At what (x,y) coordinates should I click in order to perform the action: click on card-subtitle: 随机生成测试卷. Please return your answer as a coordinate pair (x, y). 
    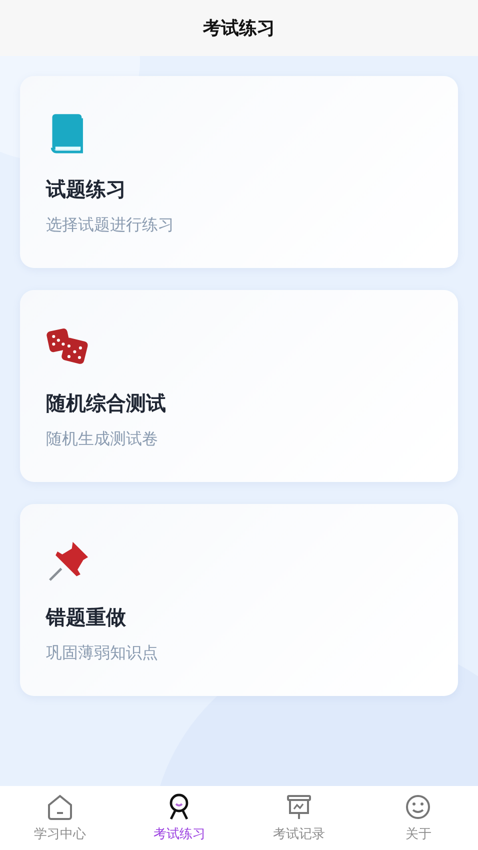
    Looking at the image, I should click on (102, 439).